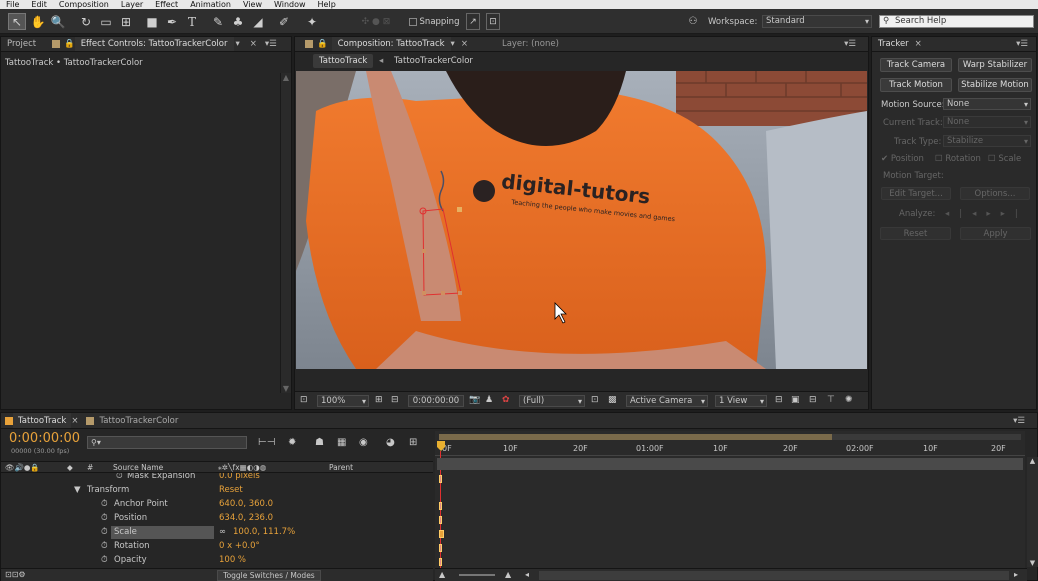 The image size is (1038, 581). What do you see at coordinates (395, 400) in the screenshot?
I see `grid-icon: ⊟` at bounding box center [395, 400].